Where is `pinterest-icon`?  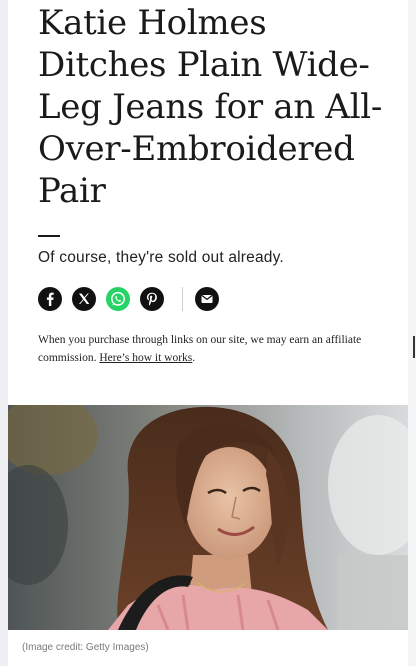 pinterest-icon is located at coordinates (151, 299).